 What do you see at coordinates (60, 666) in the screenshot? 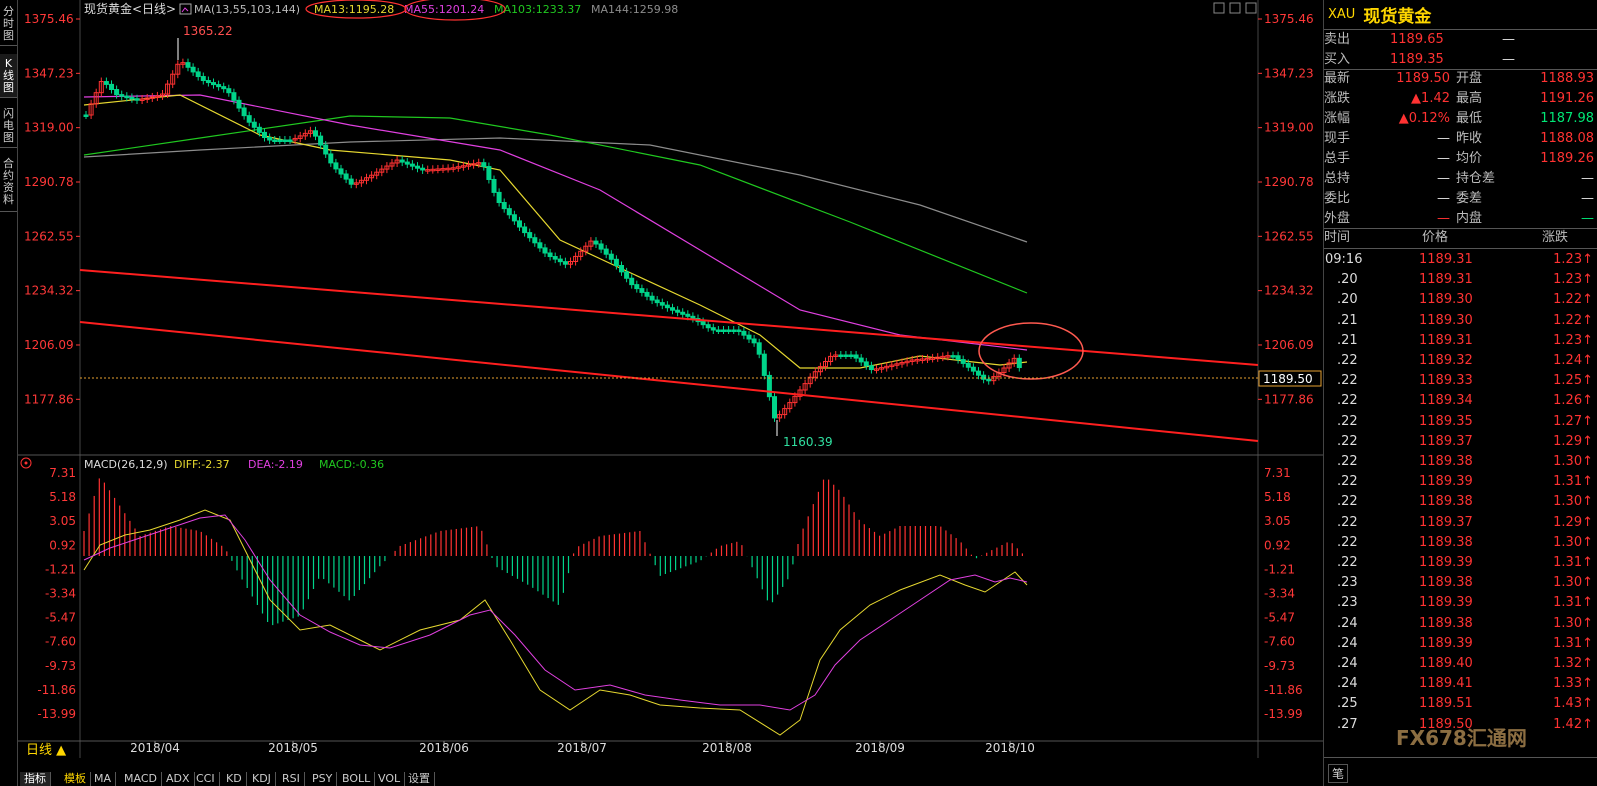
I see `macd-tick-left: -9.73` at bounding box center [60, 666].